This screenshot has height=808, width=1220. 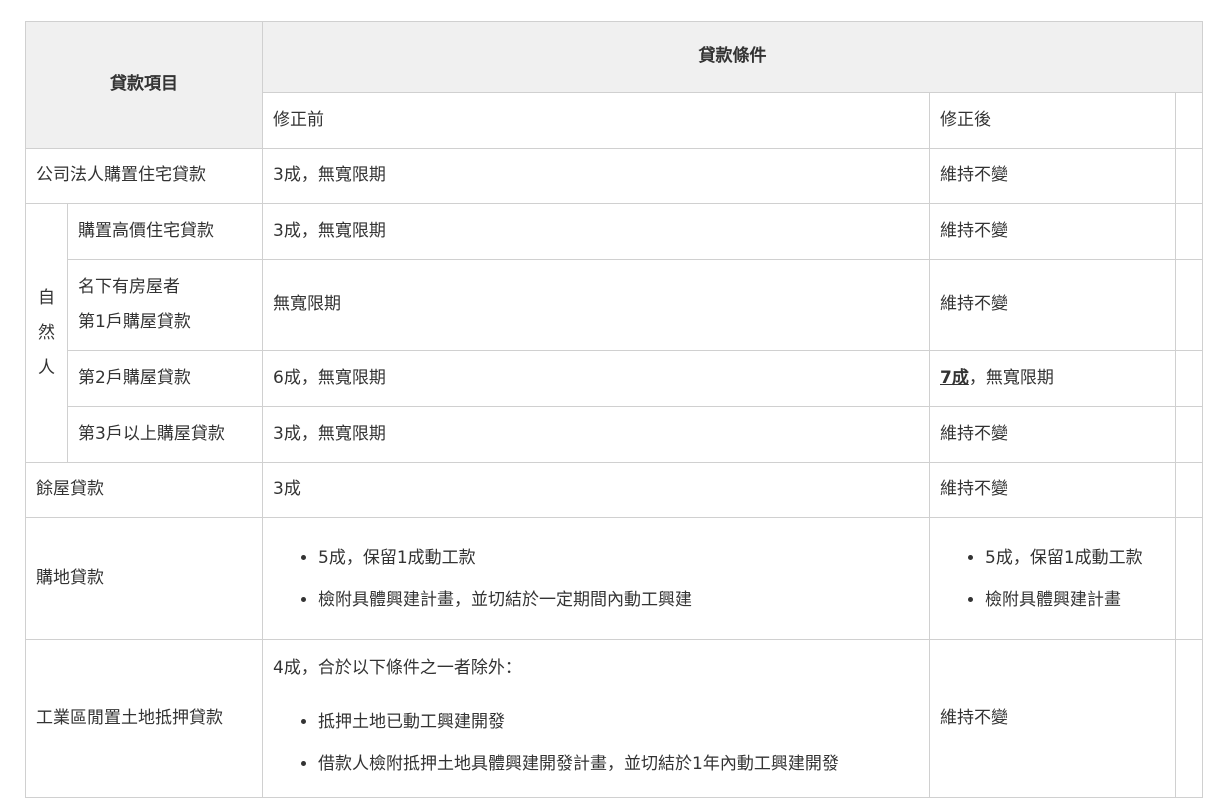 I want to click on after-high-price: 維持不變, so click(x=1052, y=231).